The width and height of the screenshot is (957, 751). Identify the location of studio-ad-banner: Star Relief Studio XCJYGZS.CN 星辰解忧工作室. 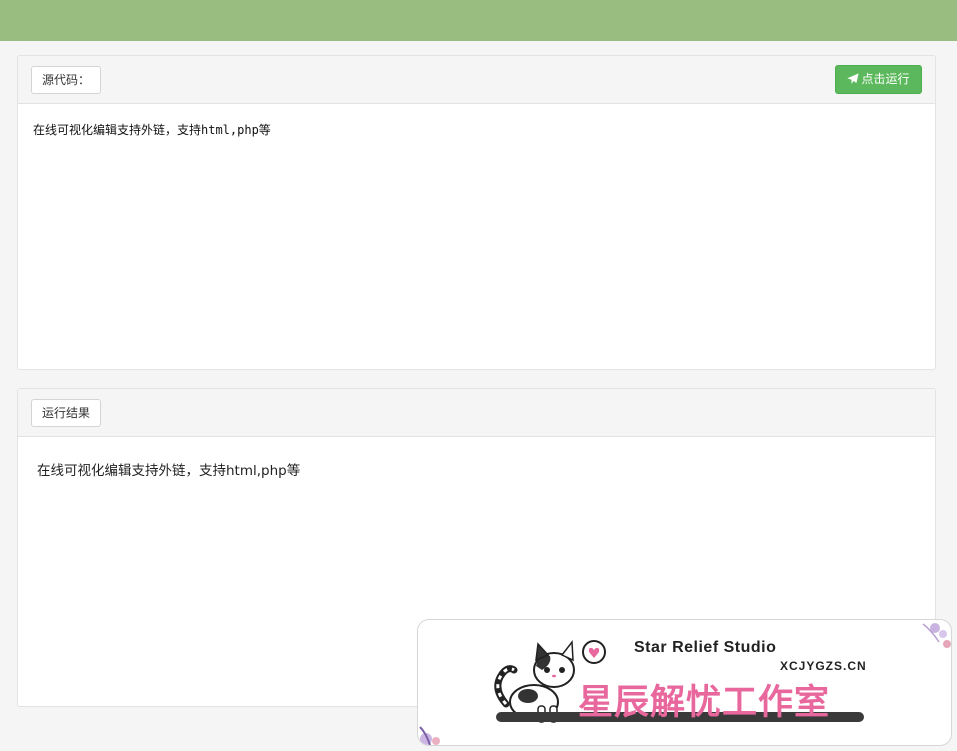
(684, 682).